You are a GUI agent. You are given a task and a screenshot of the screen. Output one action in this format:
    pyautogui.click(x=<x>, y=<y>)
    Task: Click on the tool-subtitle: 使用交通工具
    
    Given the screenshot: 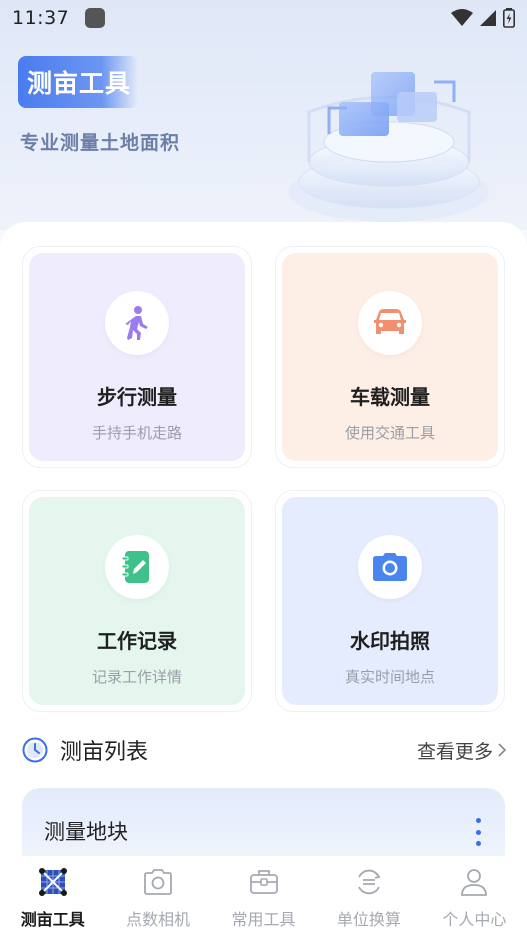 What is the action you would take?
    pyautogui.click(x=389, y=433)
    